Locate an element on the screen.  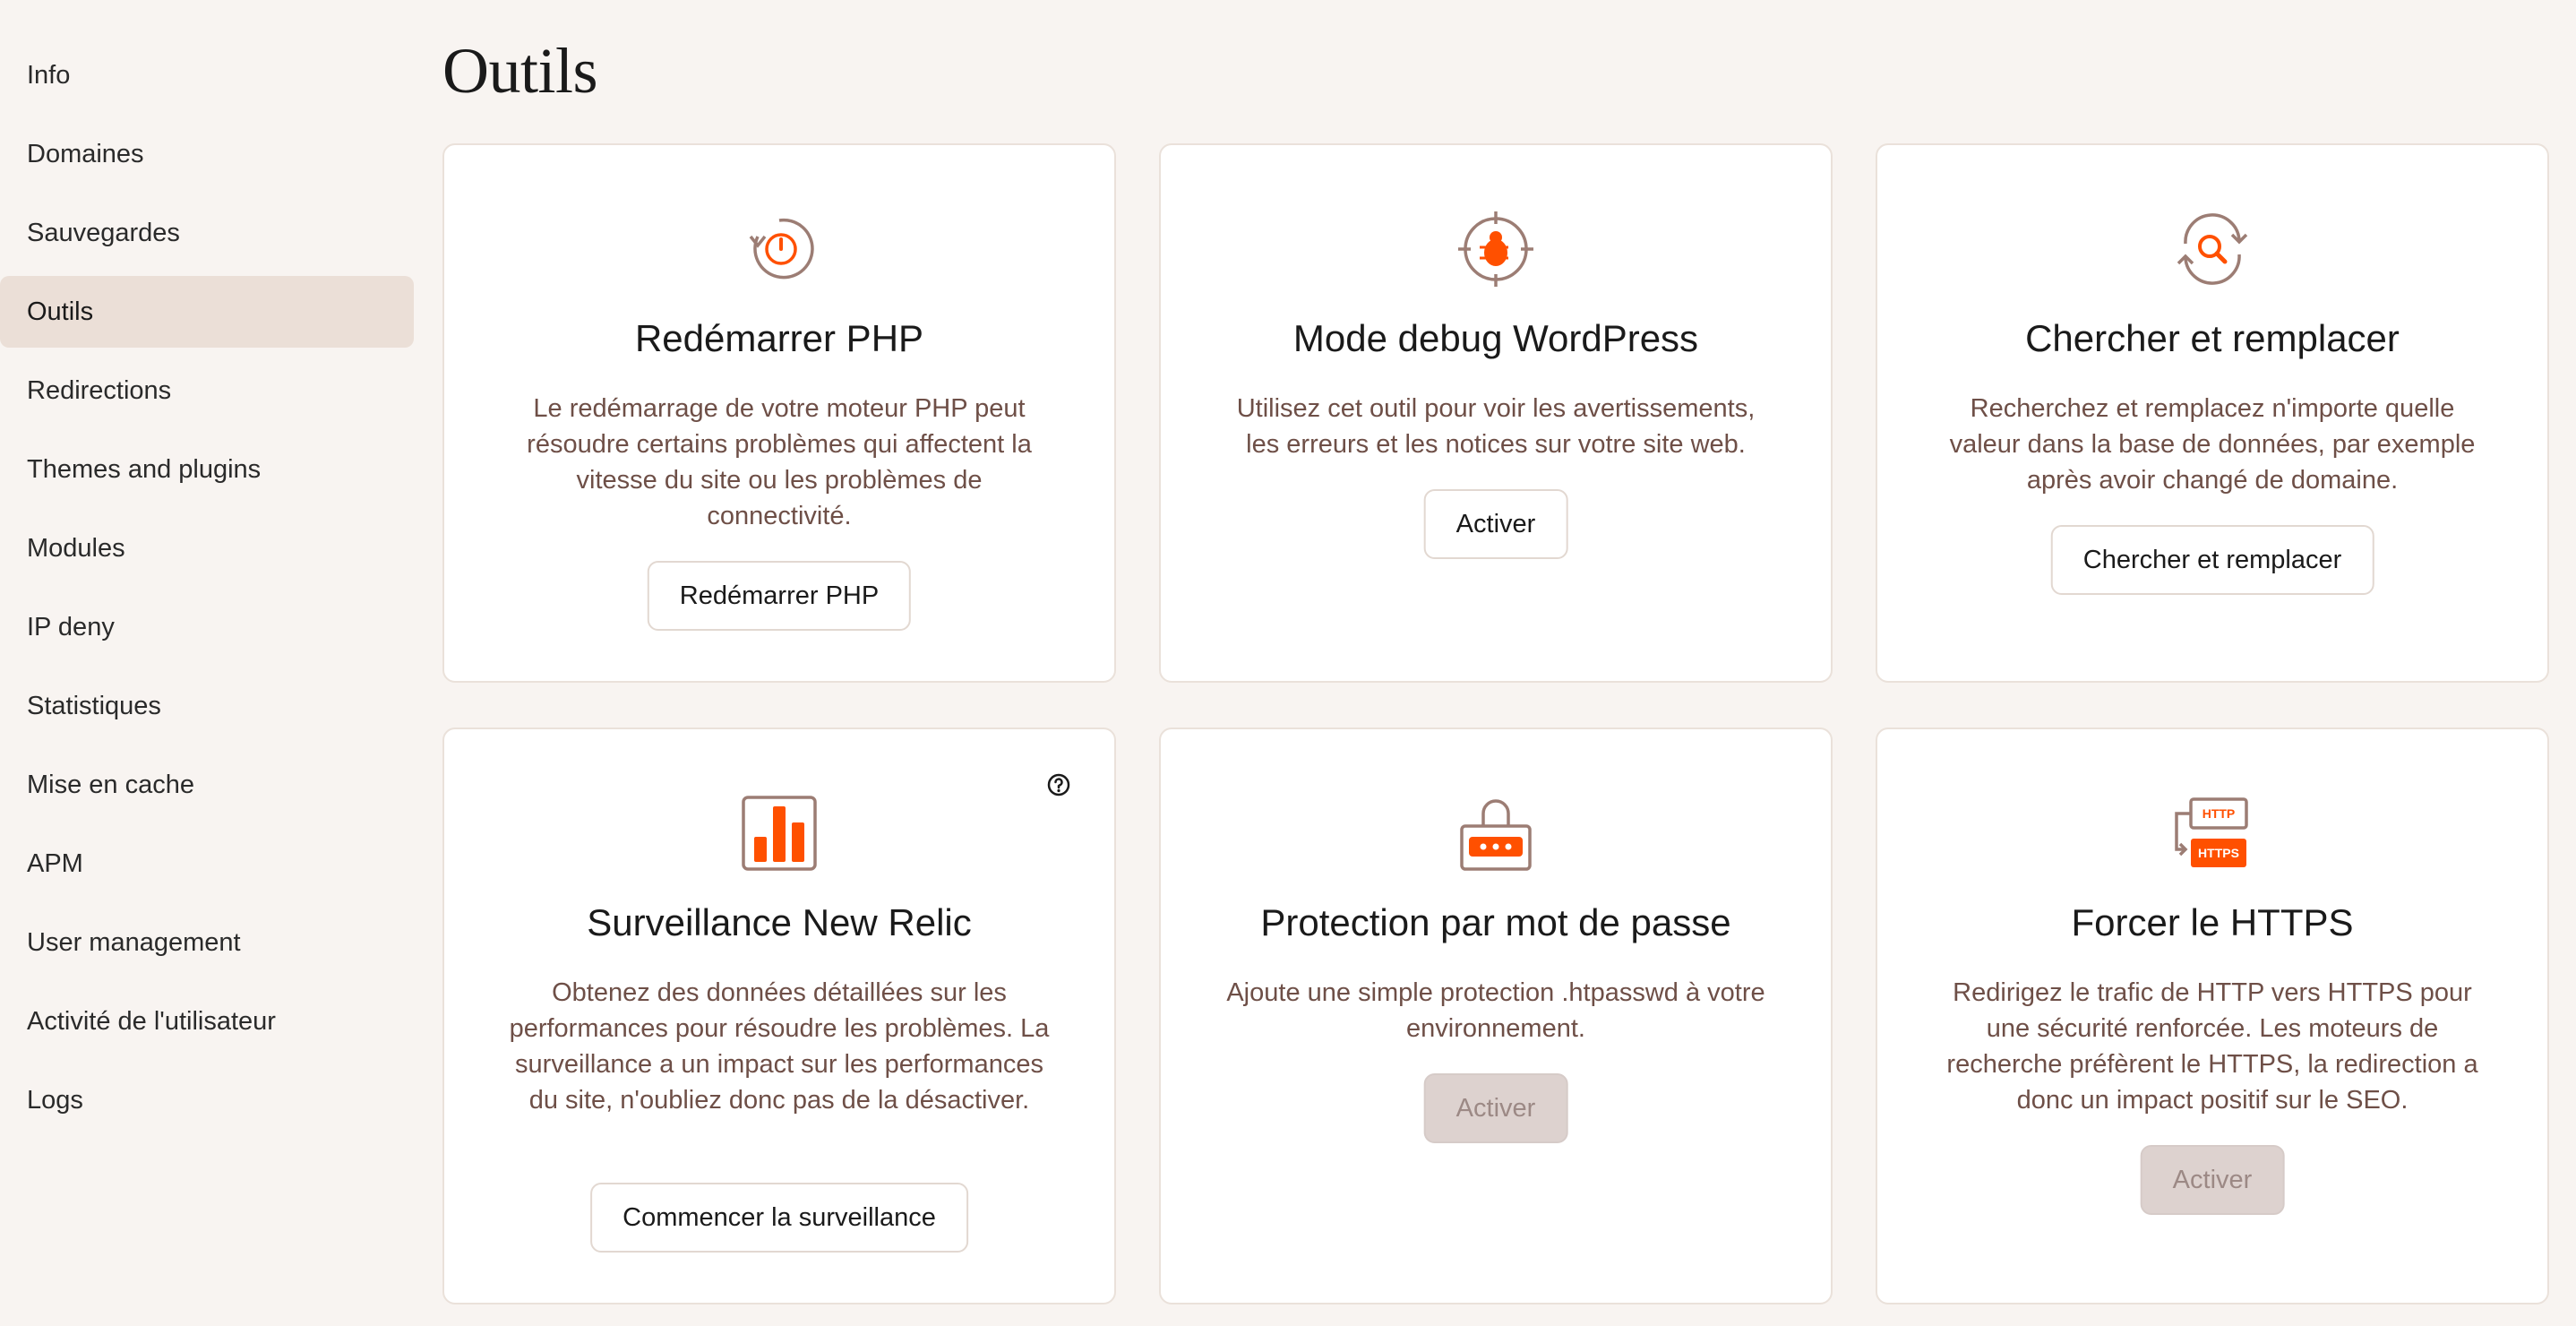
sidebar-item-label: Outils is located at coordinates (60, 311).